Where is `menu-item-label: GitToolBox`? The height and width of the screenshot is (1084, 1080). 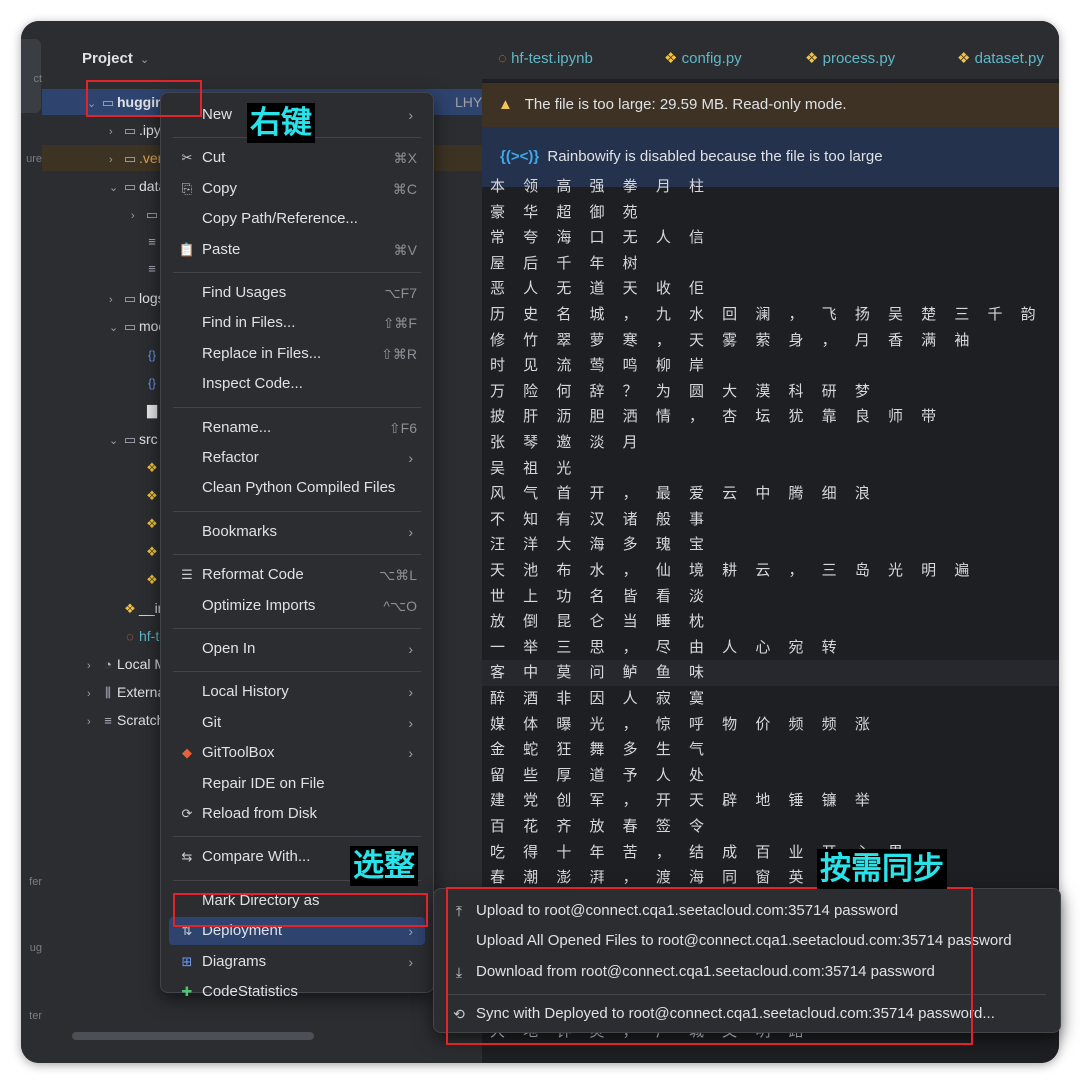
menu-item-label: GitToolBox is located at coordinates (238, 753).